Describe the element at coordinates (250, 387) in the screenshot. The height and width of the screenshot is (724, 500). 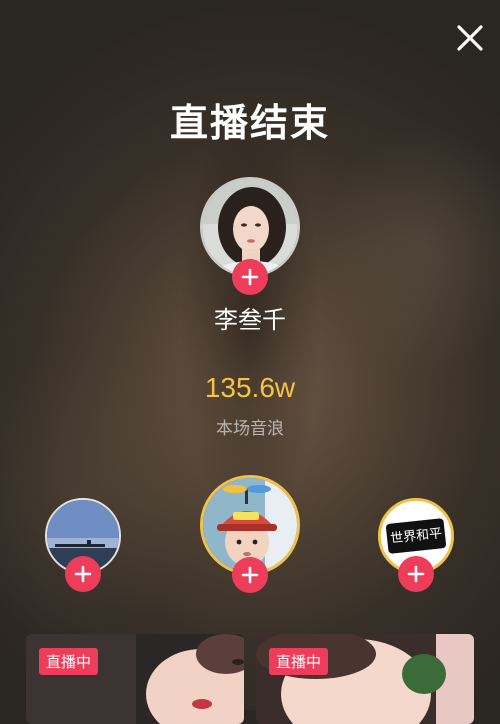
I see `sound-waves-value: 135.6w` at that location.